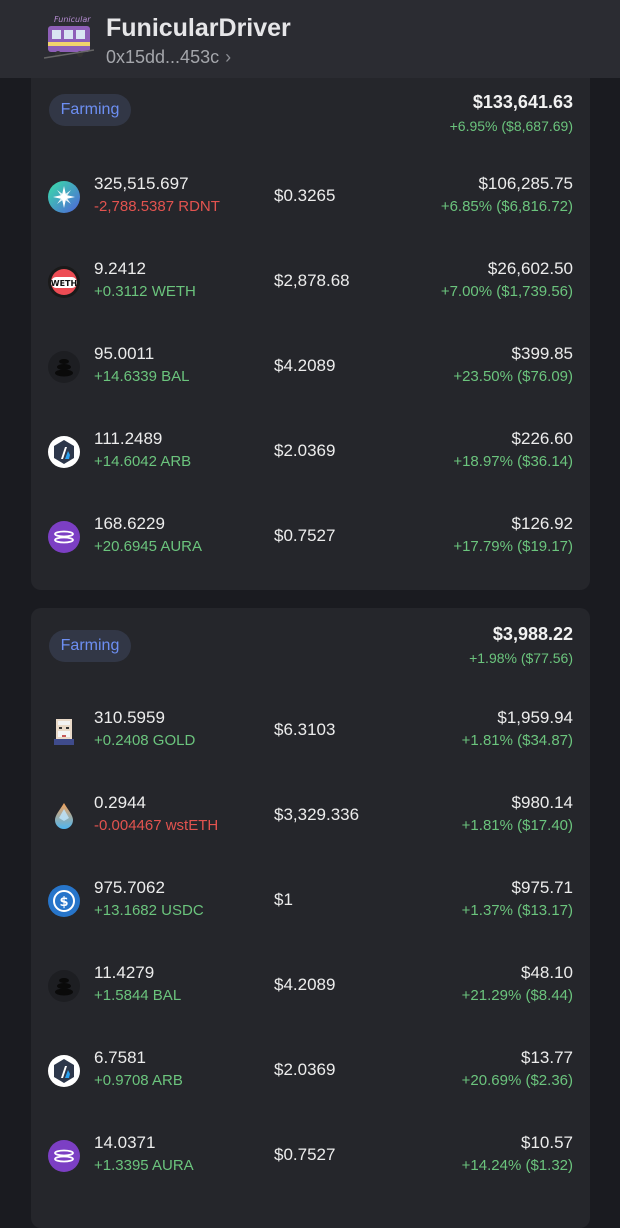  I want to click on position-total-change: +6.95% ($8,687.69), so click(511, 126).